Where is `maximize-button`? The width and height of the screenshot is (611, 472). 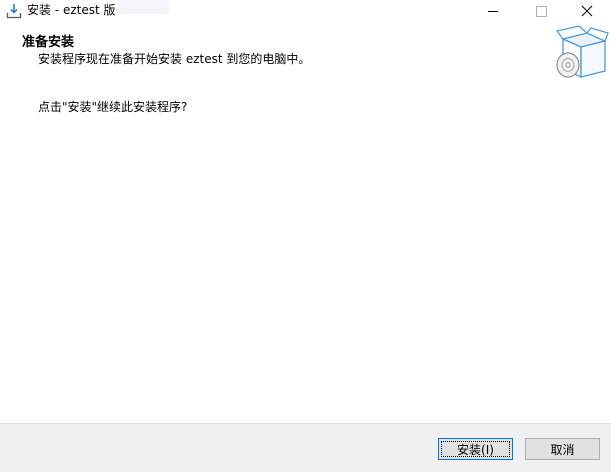
maximize-button is located at coordinates (541, 11).